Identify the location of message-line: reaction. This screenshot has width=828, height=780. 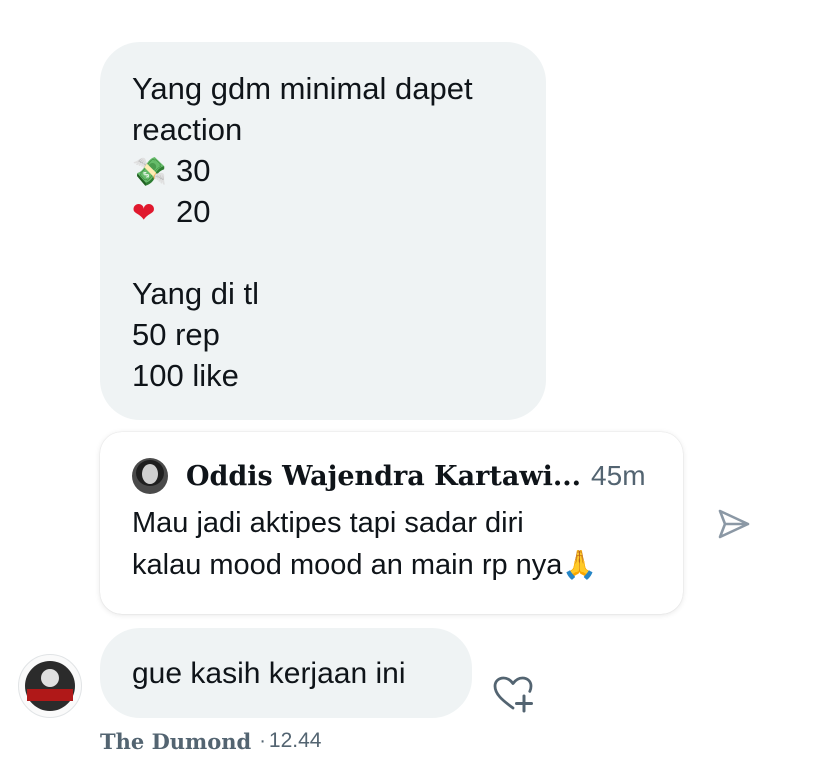
(187, 129).